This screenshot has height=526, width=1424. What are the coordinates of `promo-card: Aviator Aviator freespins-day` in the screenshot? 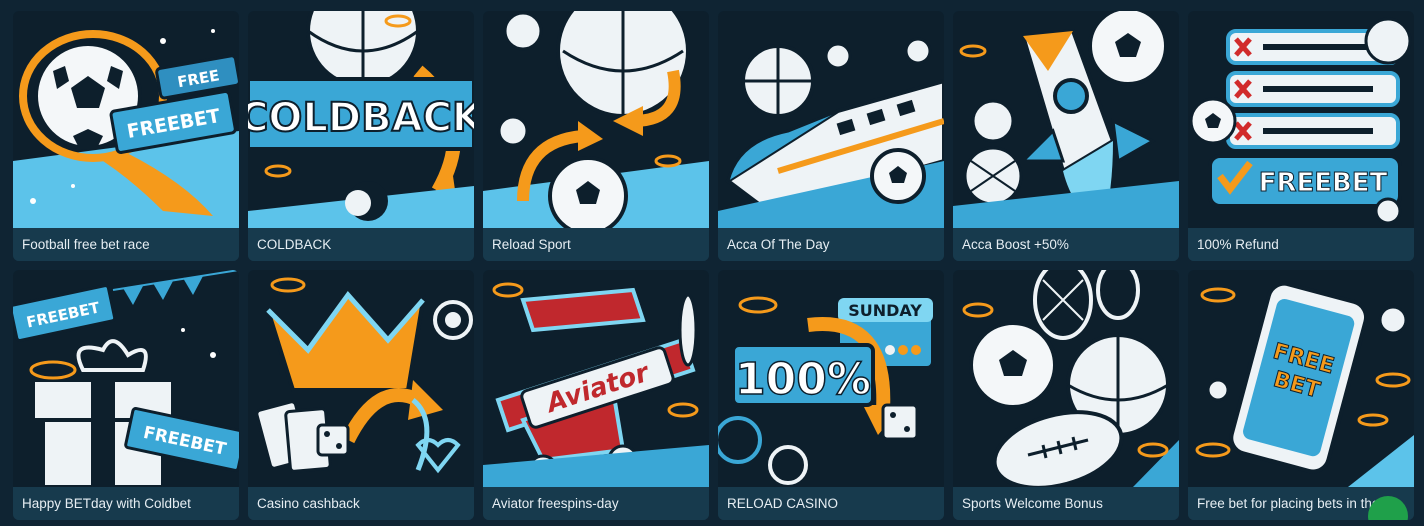 It's located at (596, 395).